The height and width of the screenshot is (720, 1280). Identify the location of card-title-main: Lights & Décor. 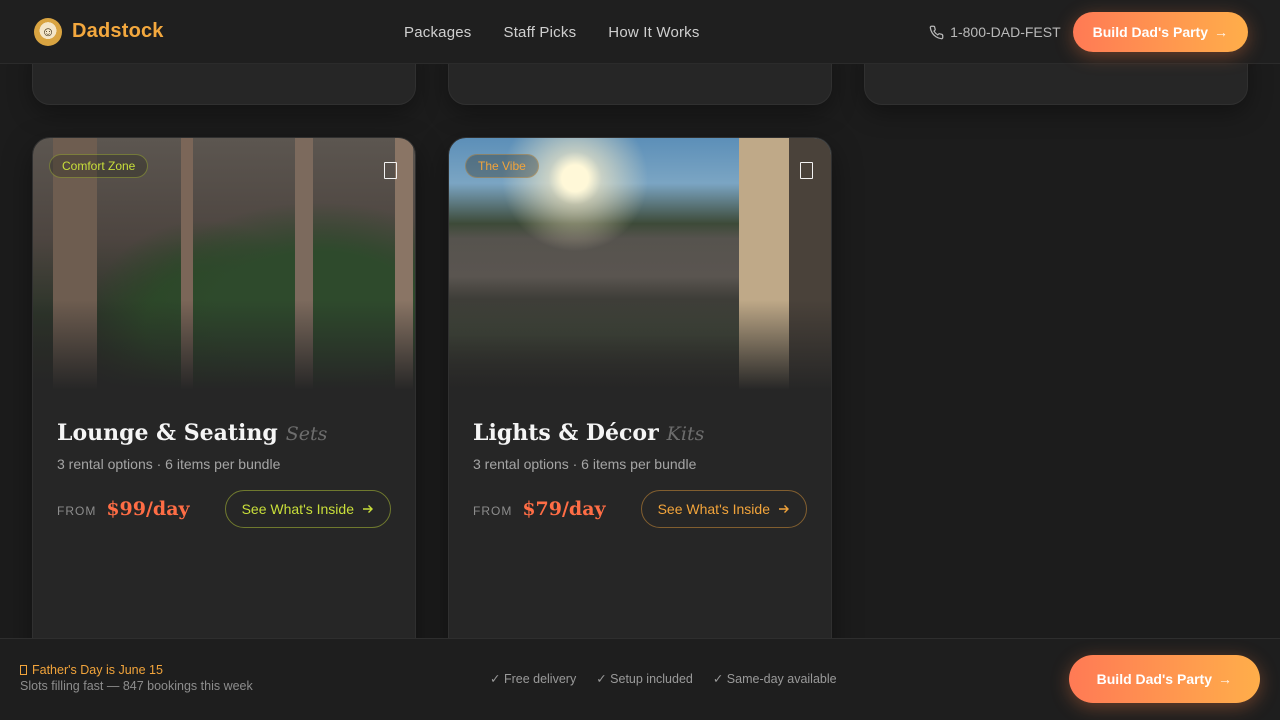
(566, 433).